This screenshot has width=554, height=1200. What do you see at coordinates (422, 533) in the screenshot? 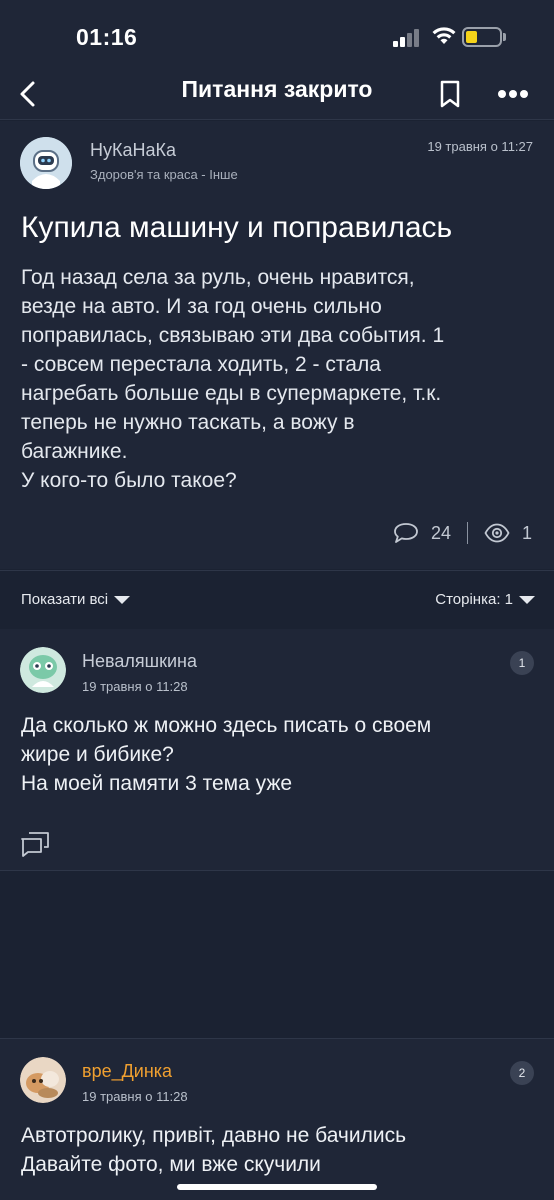
I see `comments-stat: 24` at bounding box center [422, 533].